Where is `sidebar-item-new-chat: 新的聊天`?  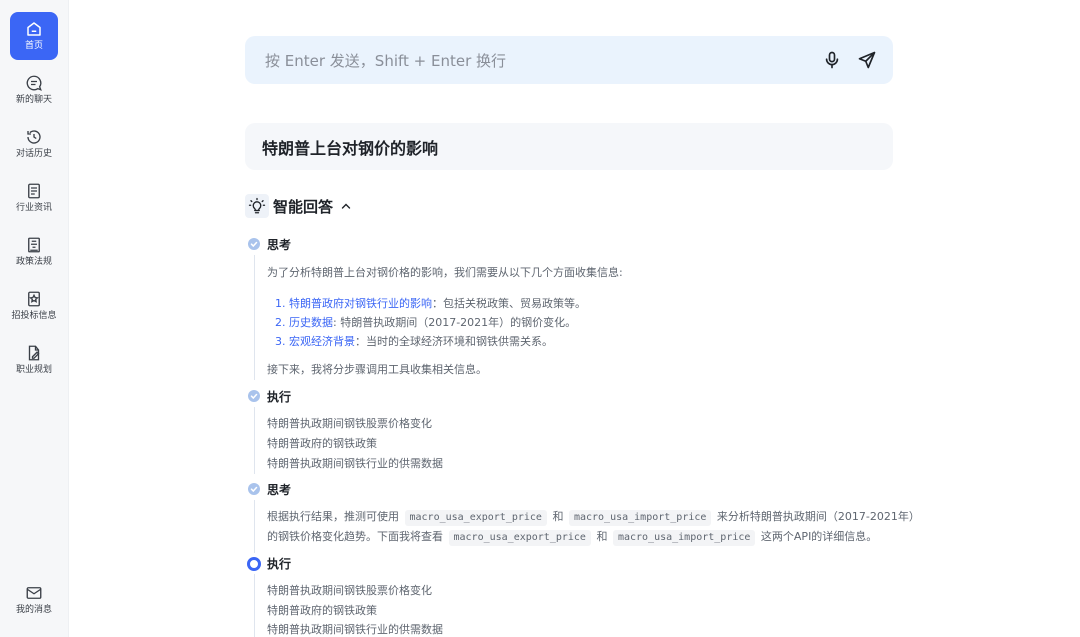 sidebar-item-new-chat: 新的聊天 is located at coordinates (34, 90).